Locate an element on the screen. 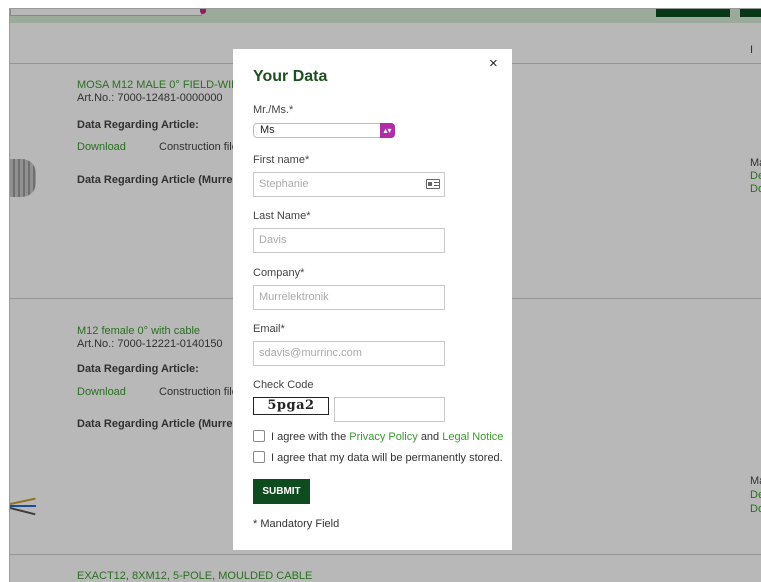 This screenshot has height=582, width=761. salutation-select: Ms ▴▾ is located at coordinates (324, 130).